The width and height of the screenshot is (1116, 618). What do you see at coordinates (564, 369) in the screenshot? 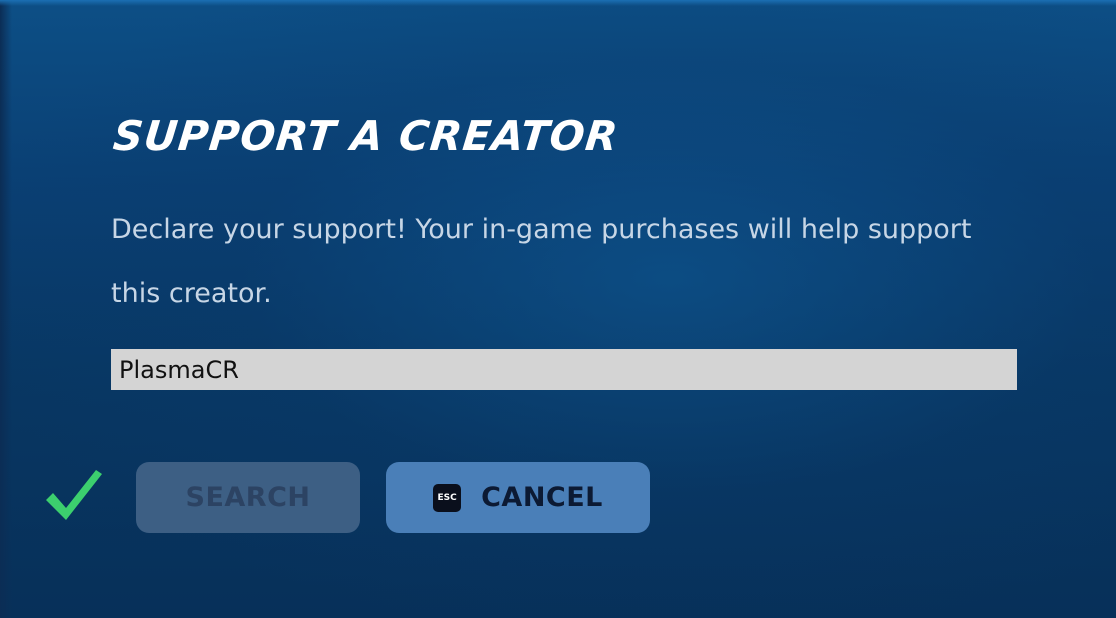
I see `creator-code-input` at bounding box center [564, 369].